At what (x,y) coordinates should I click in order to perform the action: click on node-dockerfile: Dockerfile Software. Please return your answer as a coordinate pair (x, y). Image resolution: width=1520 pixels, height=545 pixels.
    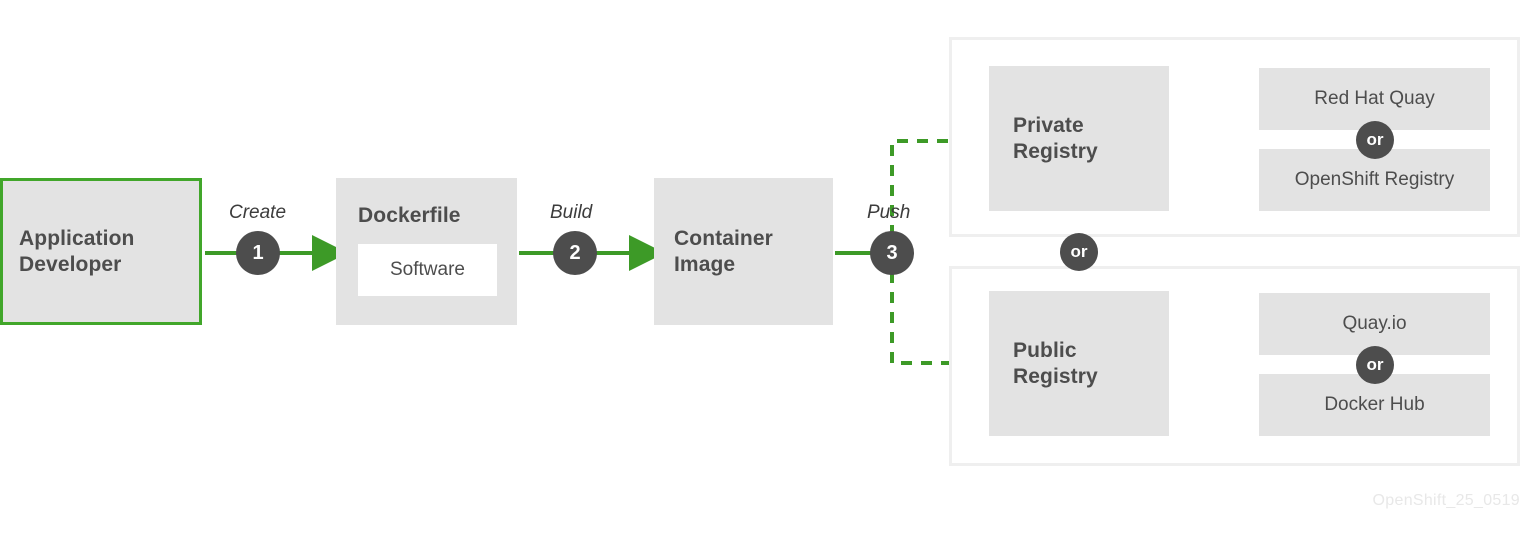
    Looking at the image, I should click on (426, 251).